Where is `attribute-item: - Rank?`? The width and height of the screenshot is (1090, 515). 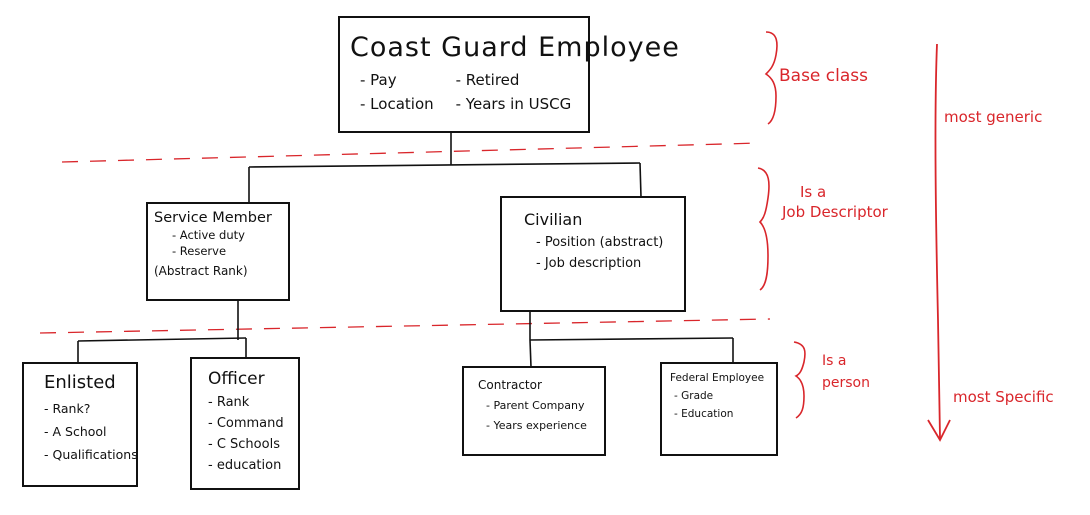 attribute-item: - Rank? is located at coordinates (67, 408).